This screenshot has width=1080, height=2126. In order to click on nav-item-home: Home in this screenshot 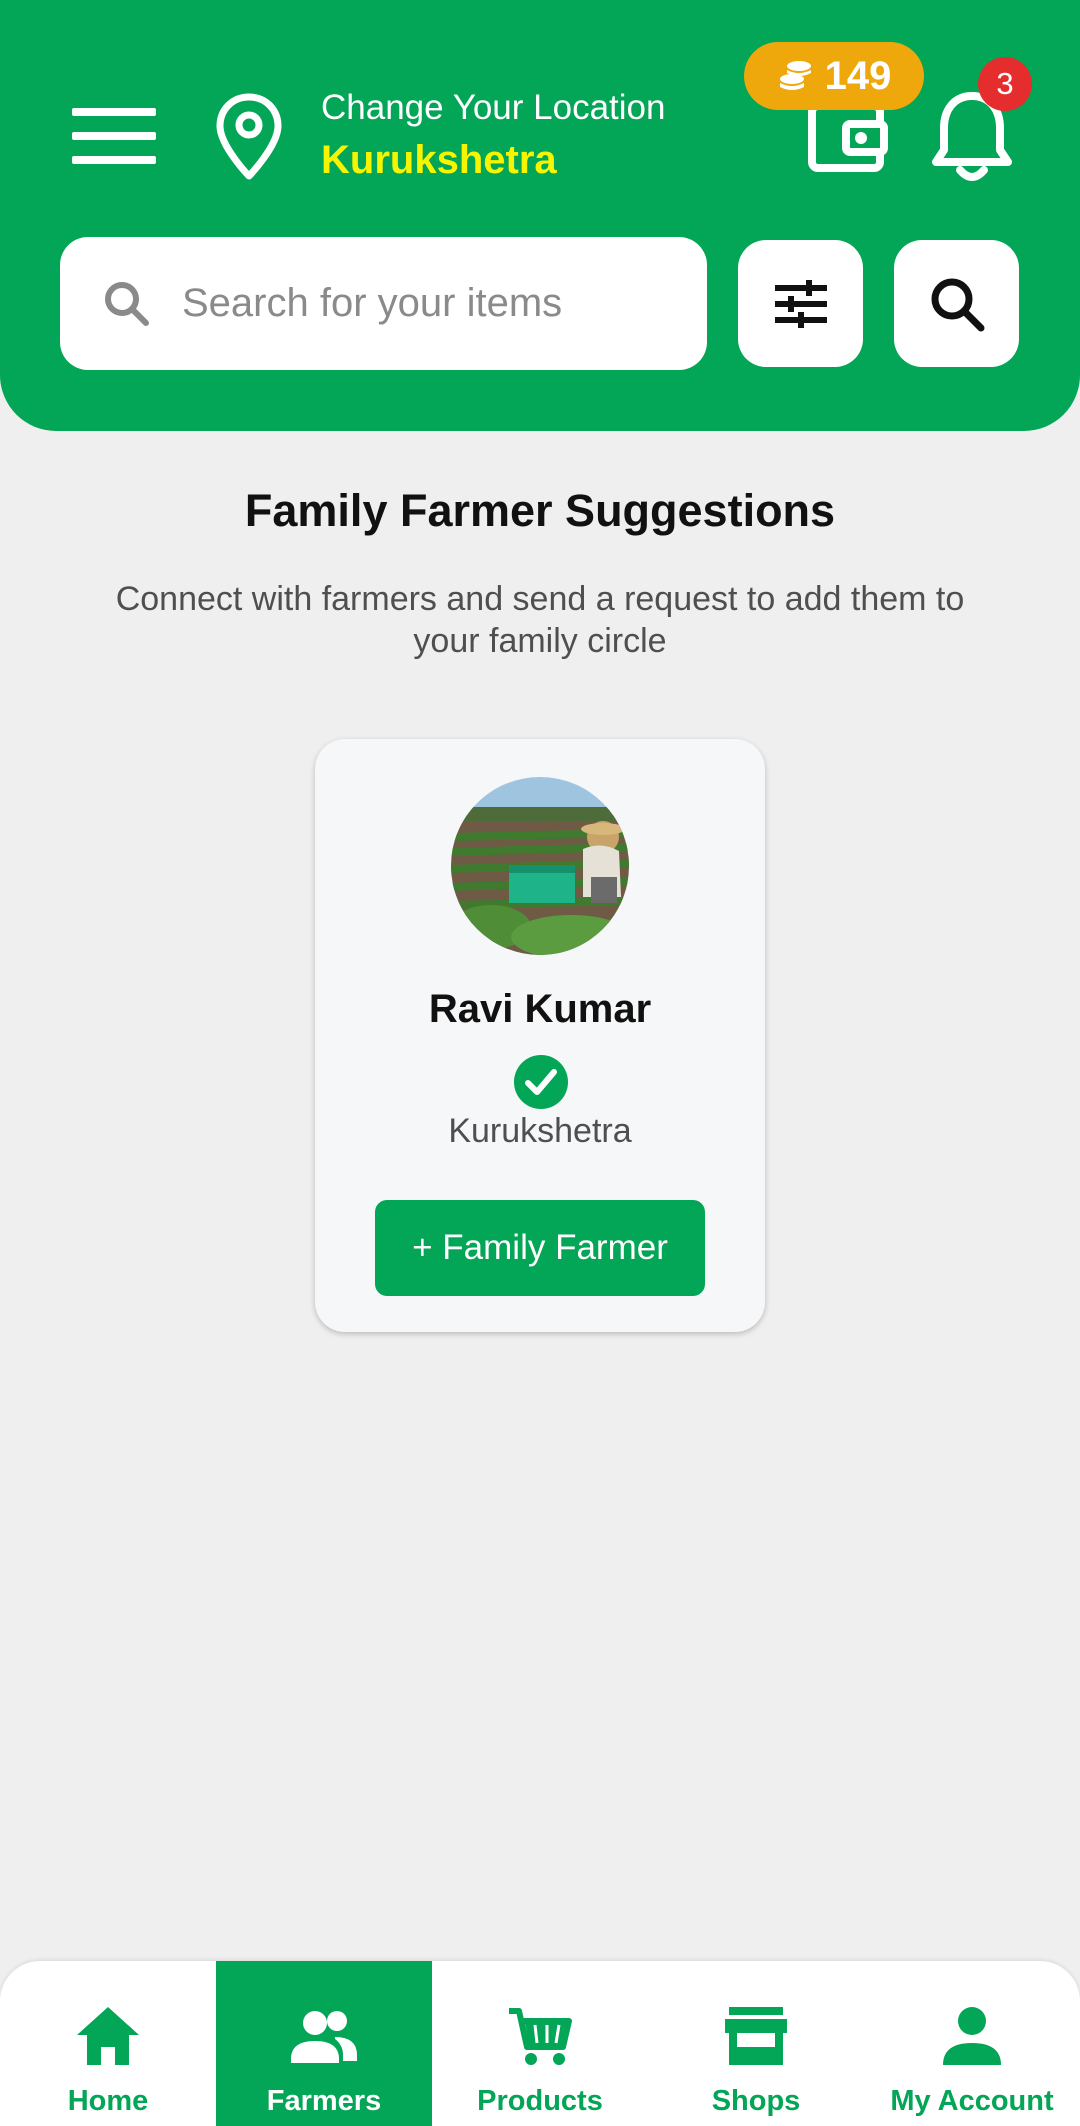, I will do `click(108, 2043)`.